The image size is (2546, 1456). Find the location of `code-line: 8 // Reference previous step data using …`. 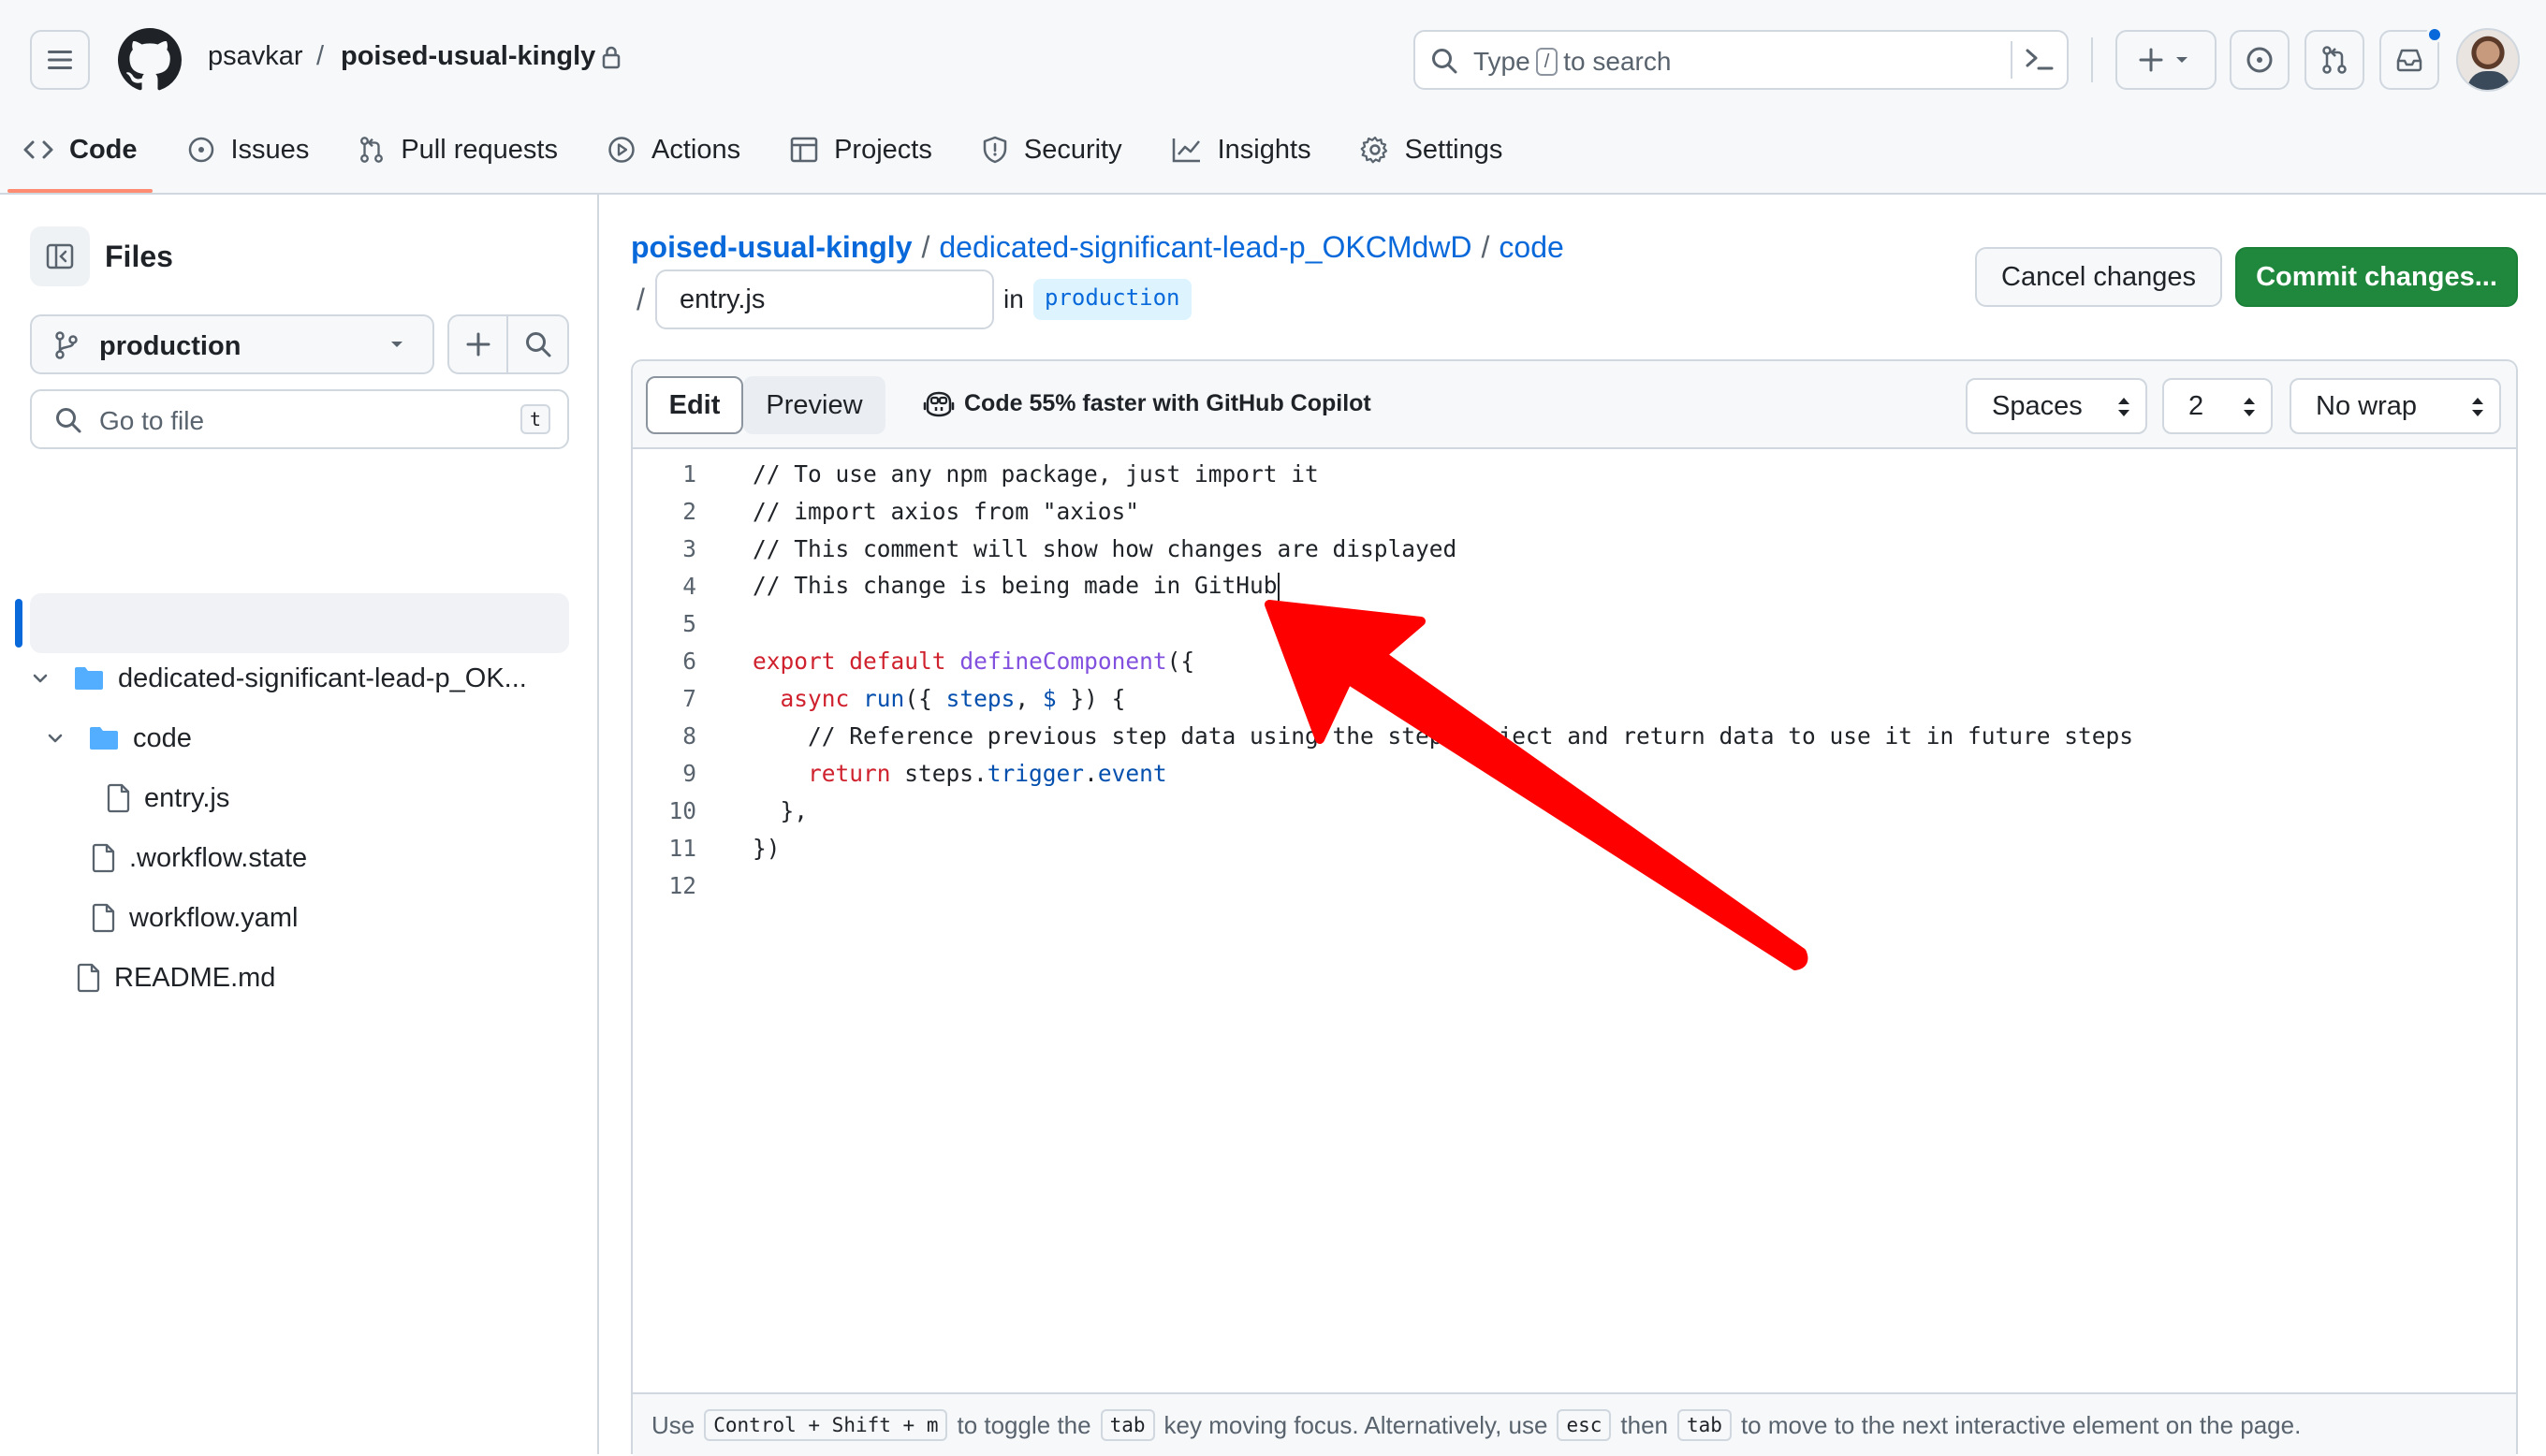

code-line: 8 // Reference previous step data using … is located at coordinates (1574, 735).